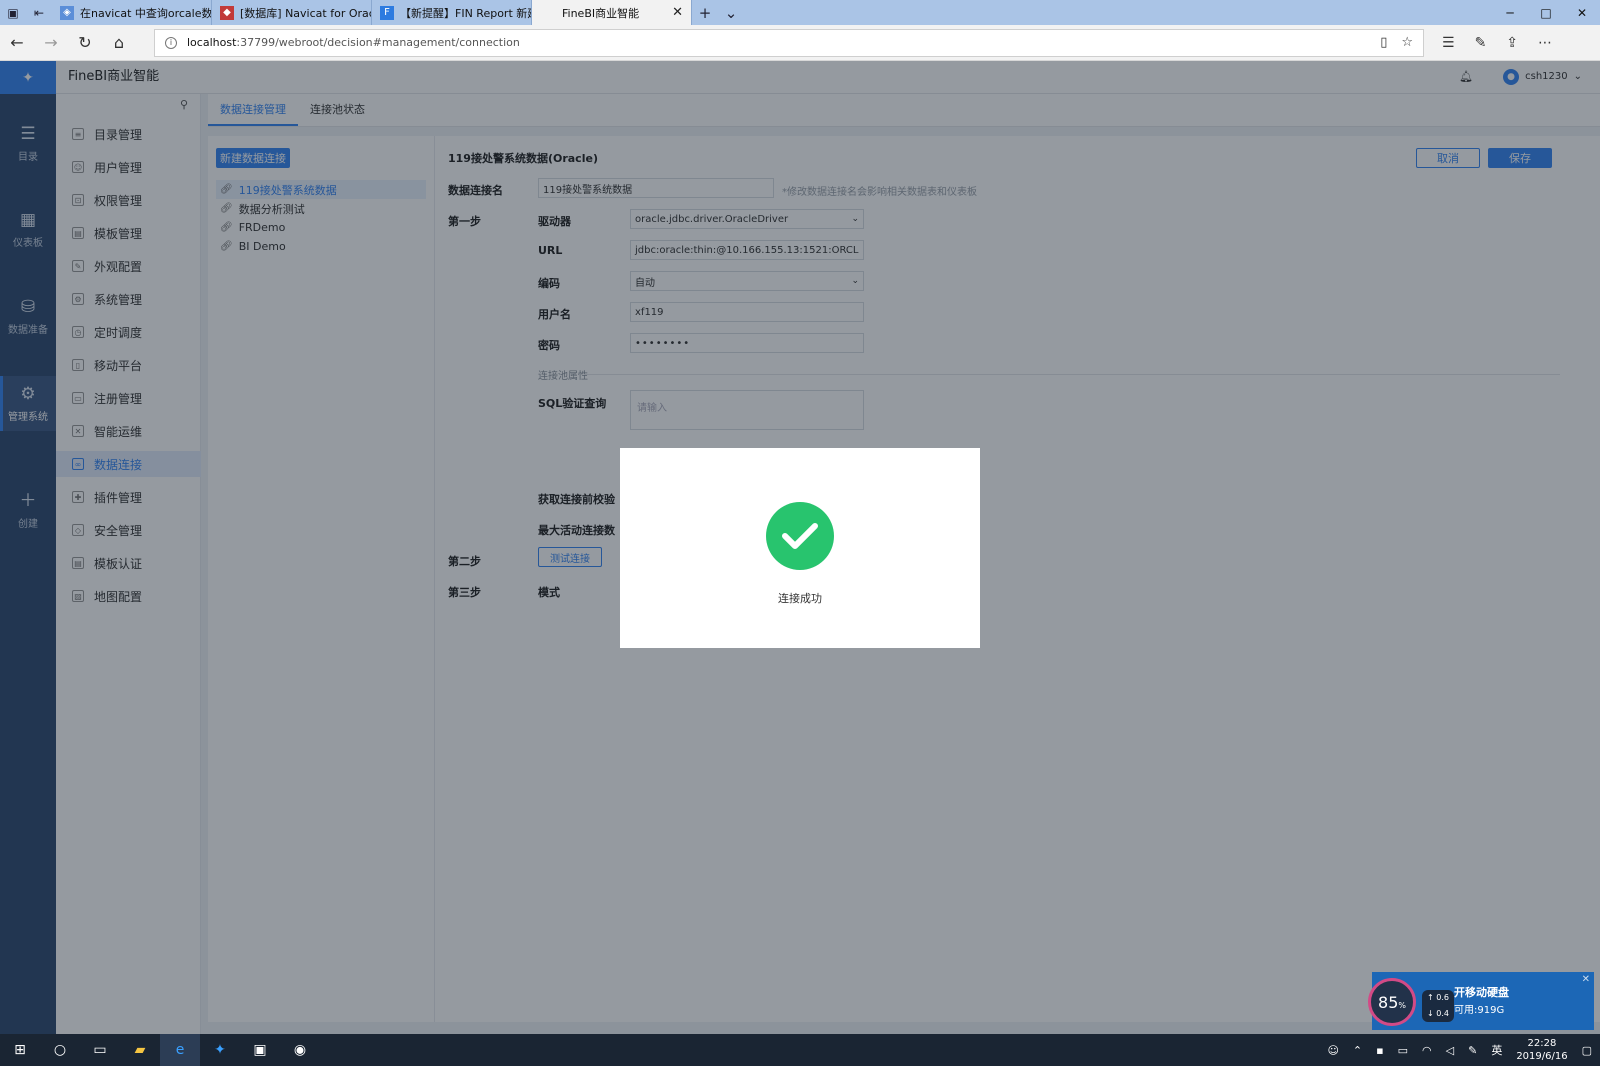  I want to click on file-explorer-icon: ▰, so click(140, 1050).